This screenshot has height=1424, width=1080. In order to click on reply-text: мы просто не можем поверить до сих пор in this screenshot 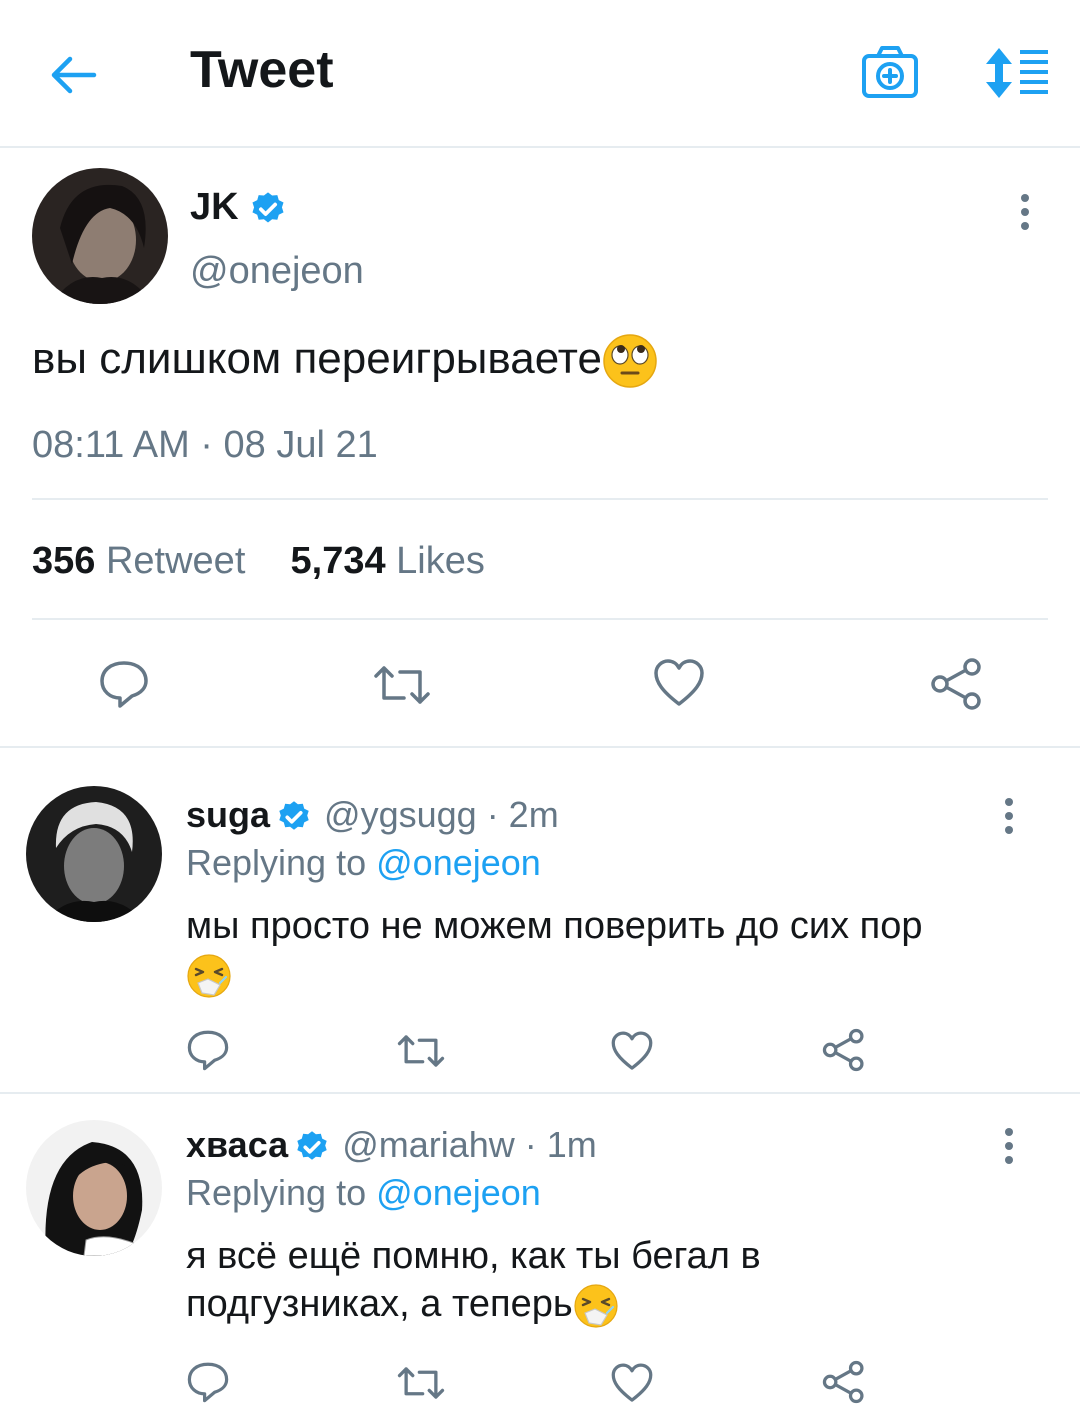, I will do `click(601, 950)`.